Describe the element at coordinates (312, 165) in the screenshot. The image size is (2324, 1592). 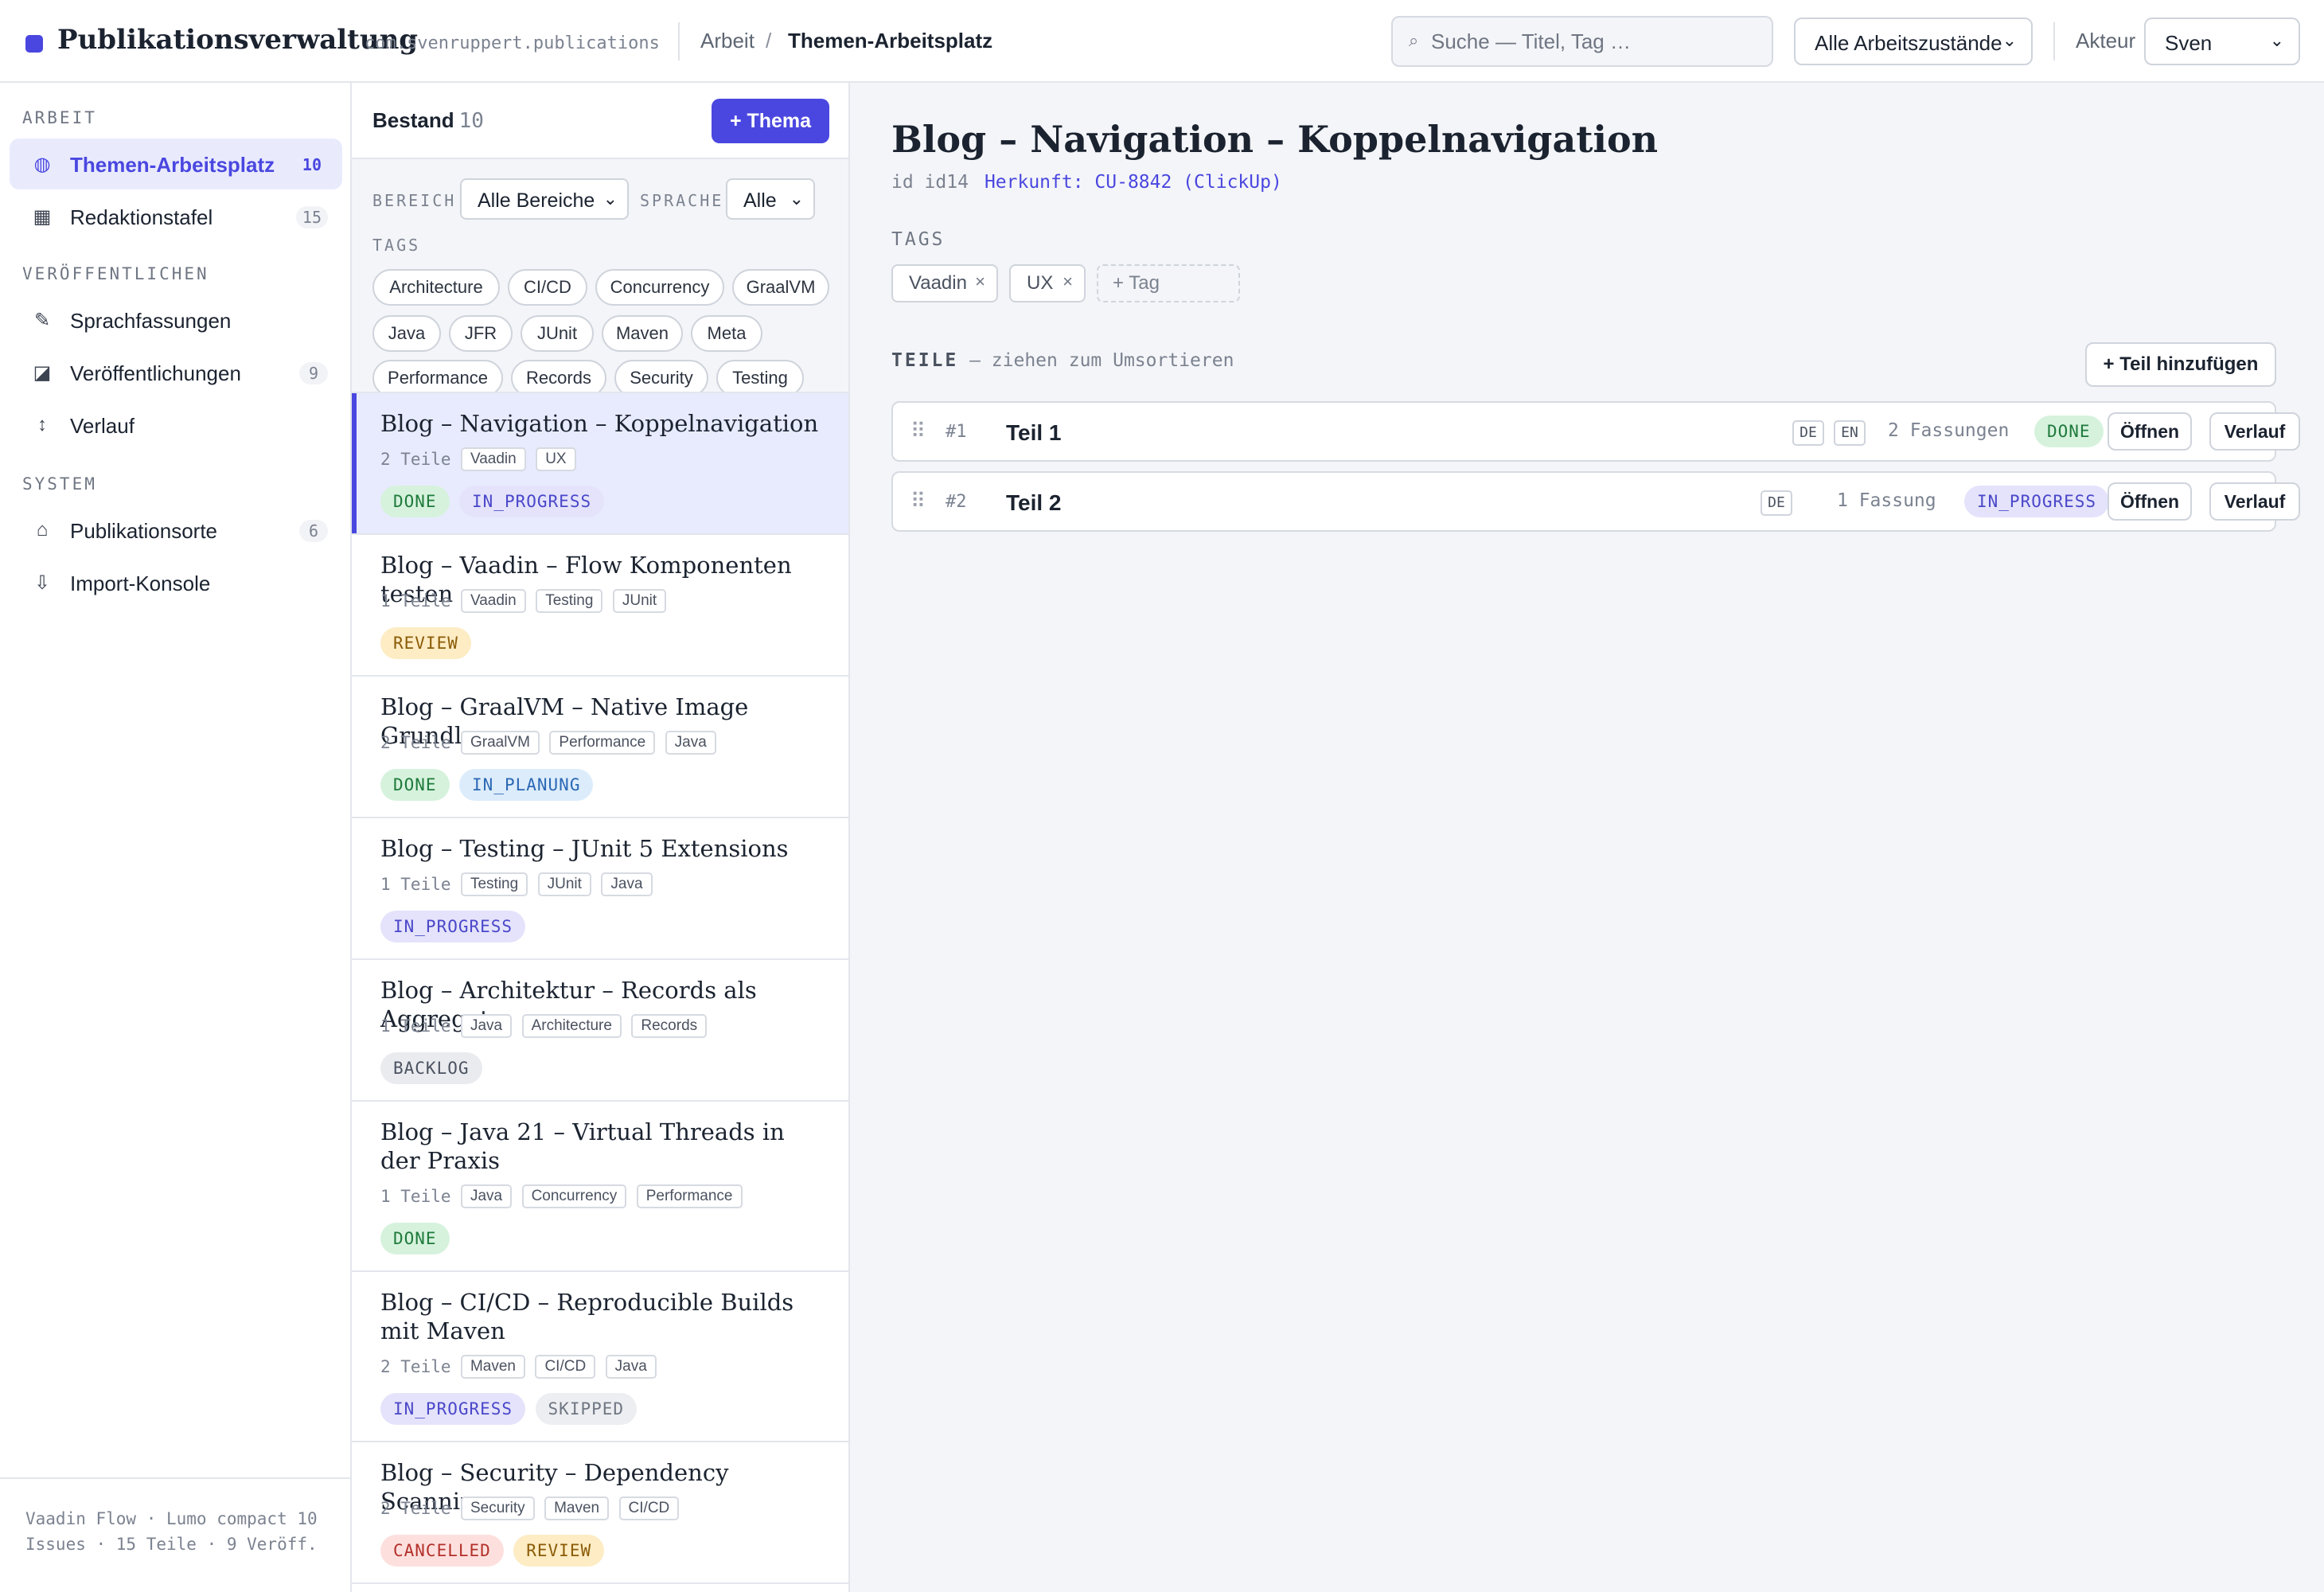
I see `sidebar-item-count: 10` at that location.